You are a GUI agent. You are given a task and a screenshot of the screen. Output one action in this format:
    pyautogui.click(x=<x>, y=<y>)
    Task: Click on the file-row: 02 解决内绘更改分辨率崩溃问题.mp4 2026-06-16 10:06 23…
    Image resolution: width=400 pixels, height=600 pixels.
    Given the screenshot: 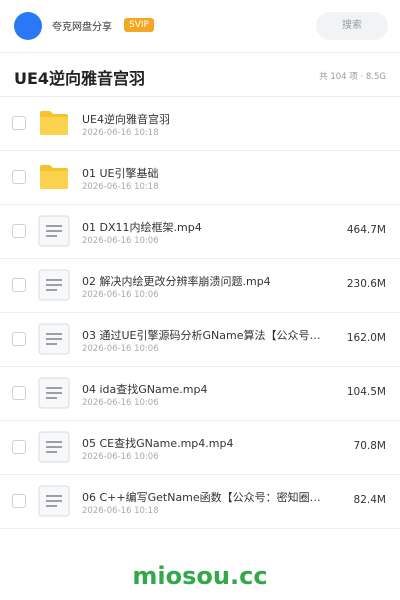 What is the action you would take?
    pyautogui.click(x=200, y=286)
    